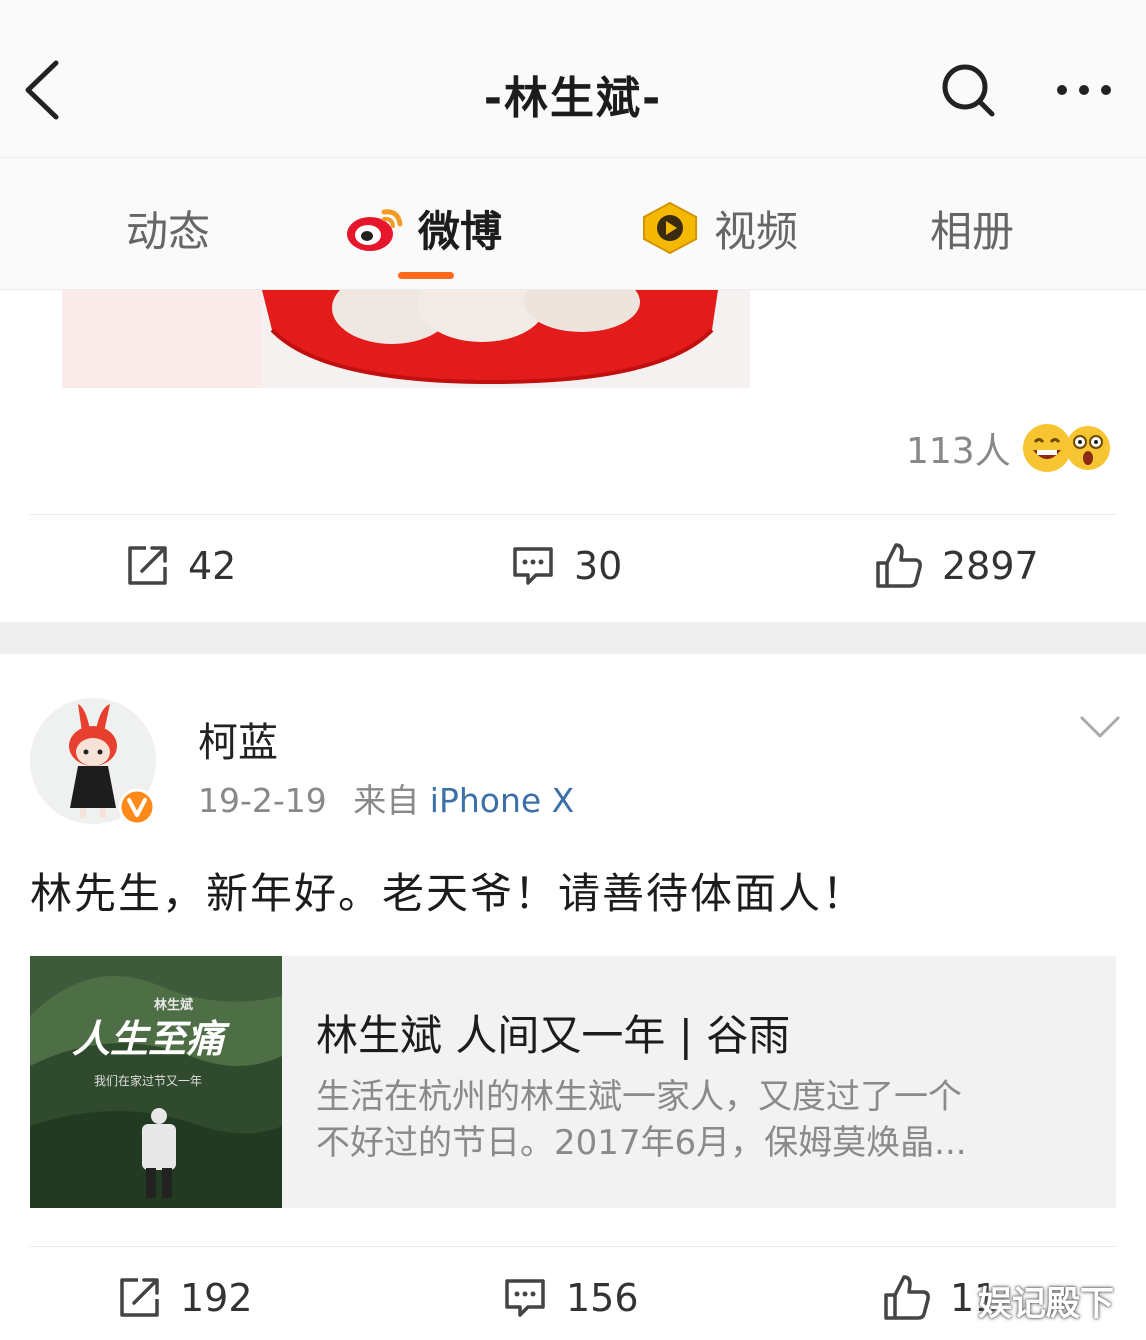  I want to click on reactions-count: 113人, so click(958, 451).